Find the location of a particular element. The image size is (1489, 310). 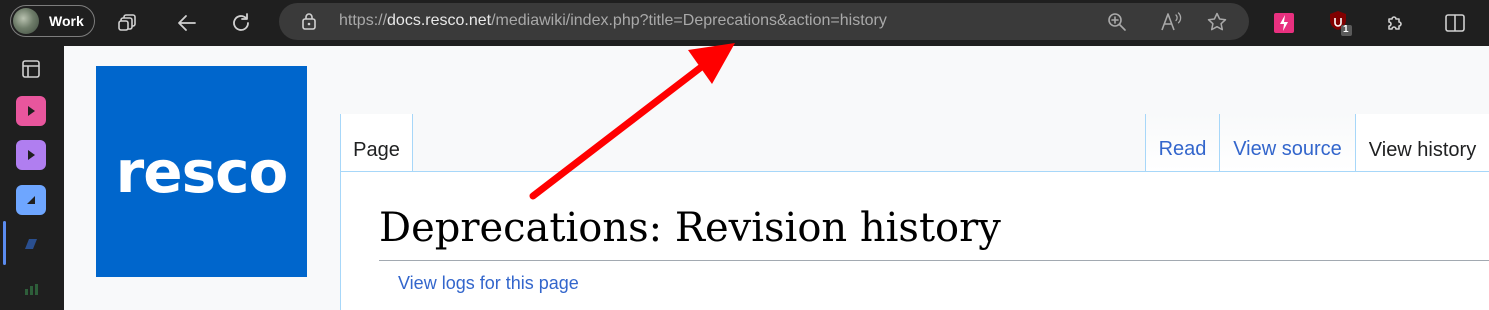

workspaces-icon is located at coordinates (128, 23).